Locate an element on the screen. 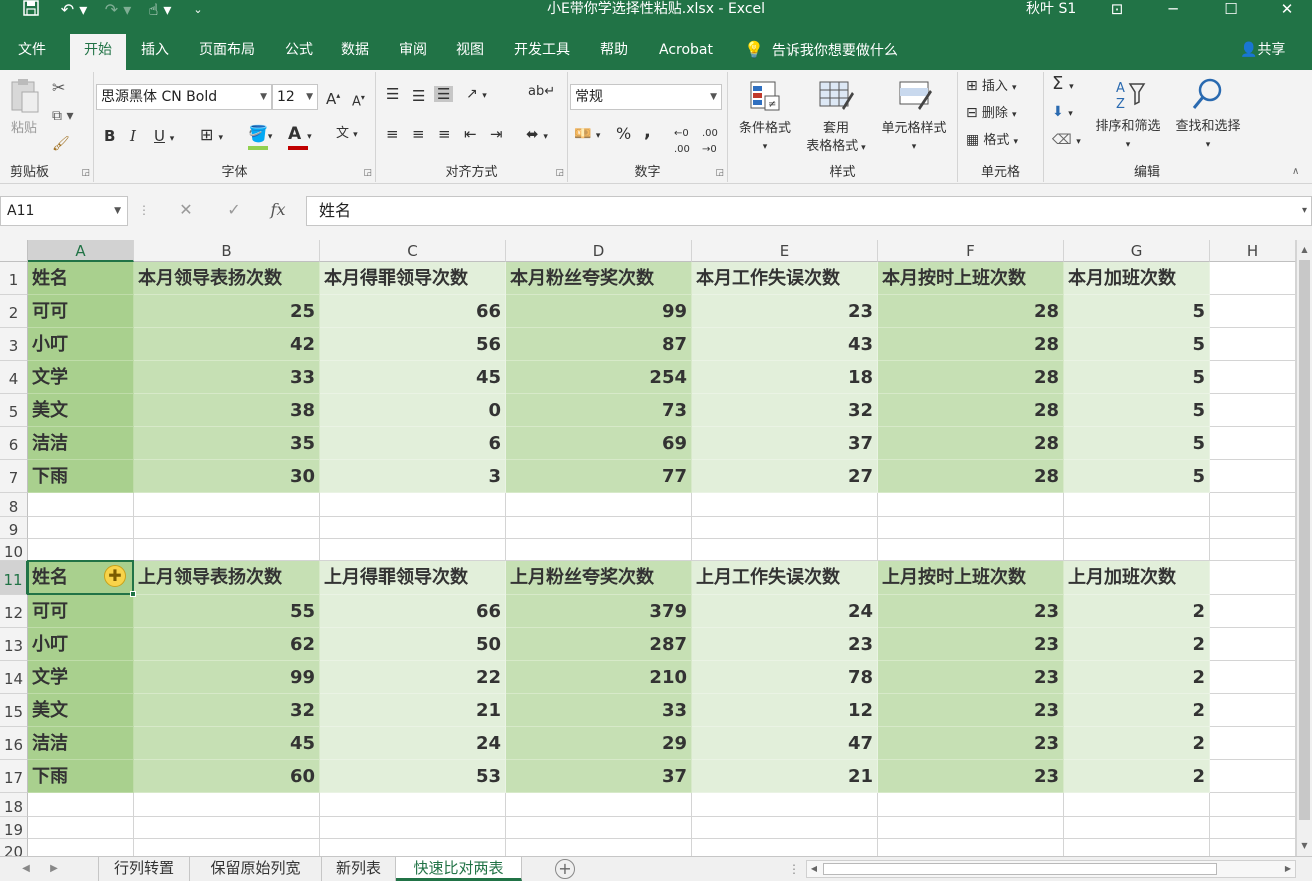 The width and height of the screenshot is (1312, 881). table1-value-cell: 23 is located at coordinates (785, 311).